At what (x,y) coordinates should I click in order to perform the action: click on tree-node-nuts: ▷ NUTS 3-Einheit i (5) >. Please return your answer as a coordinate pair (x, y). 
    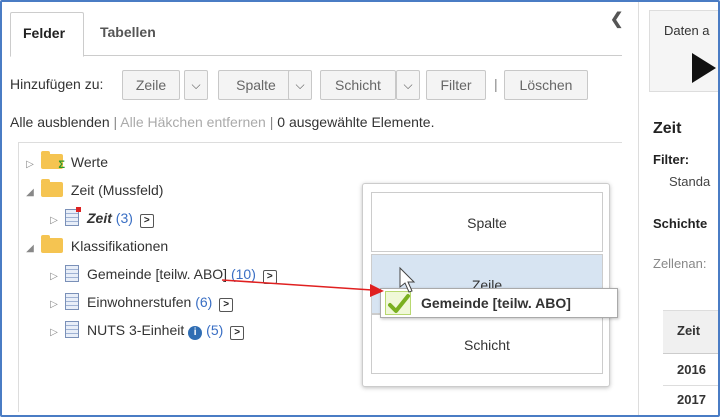
    Looking at the image, I should click on (146, 331).